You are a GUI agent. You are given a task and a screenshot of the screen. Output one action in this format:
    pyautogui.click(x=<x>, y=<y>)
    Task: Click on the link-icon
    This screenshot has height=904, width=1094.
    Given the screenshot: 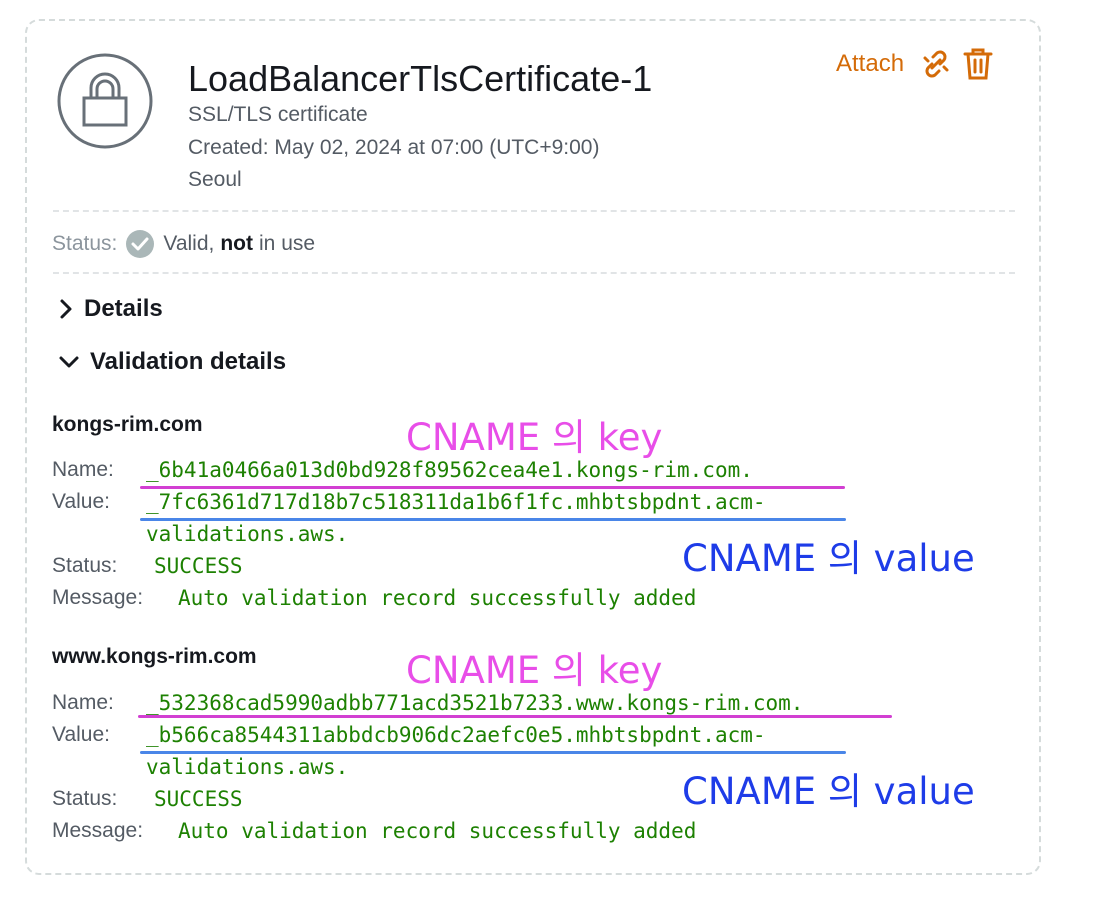 What is the action you would take?
    pyautogui.click(x=936, y=64)
    